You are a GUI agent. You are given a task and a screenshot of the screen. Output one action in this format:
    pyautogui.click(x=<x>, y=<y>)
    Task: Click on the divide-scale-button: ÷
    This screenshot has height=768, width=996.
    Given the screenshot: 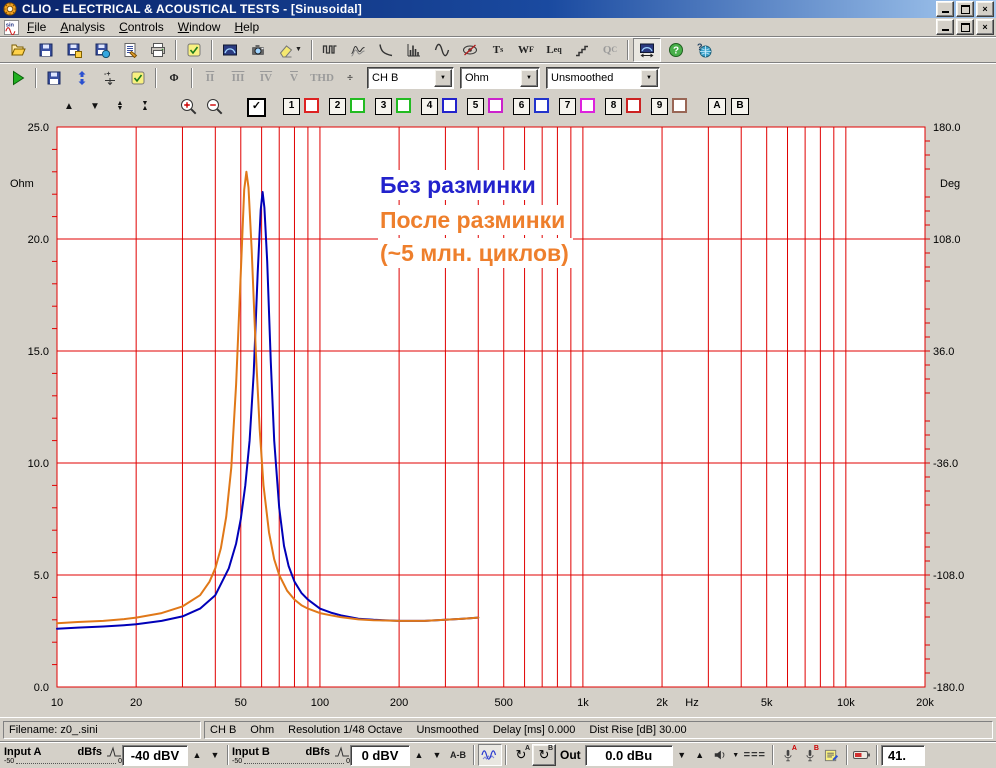 What is the action you would take?
    pyautogui.click(x=350, y=78)
    